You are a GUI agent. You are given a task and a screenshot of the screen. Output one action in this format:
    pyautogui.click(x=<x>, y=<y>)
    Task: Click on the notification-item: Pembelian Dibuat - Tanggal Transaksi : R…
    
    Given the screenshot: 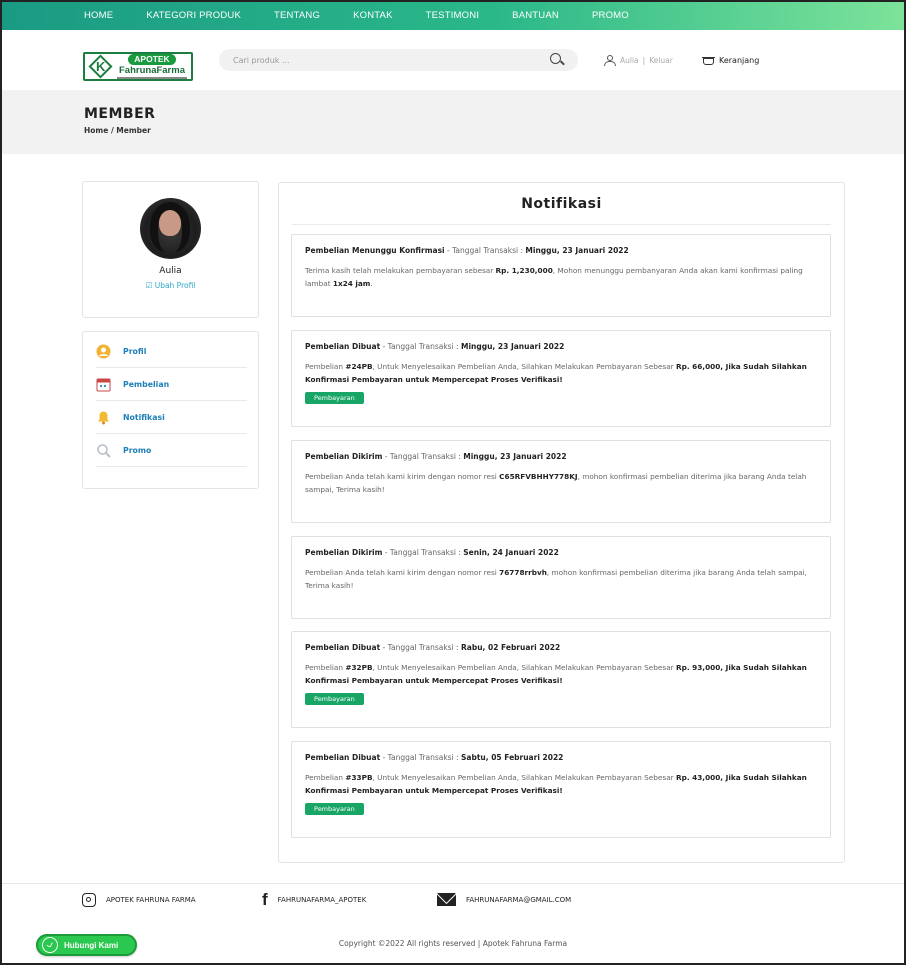 What is the action you would take?
    pyautogui.click(x=561, y=679)
    